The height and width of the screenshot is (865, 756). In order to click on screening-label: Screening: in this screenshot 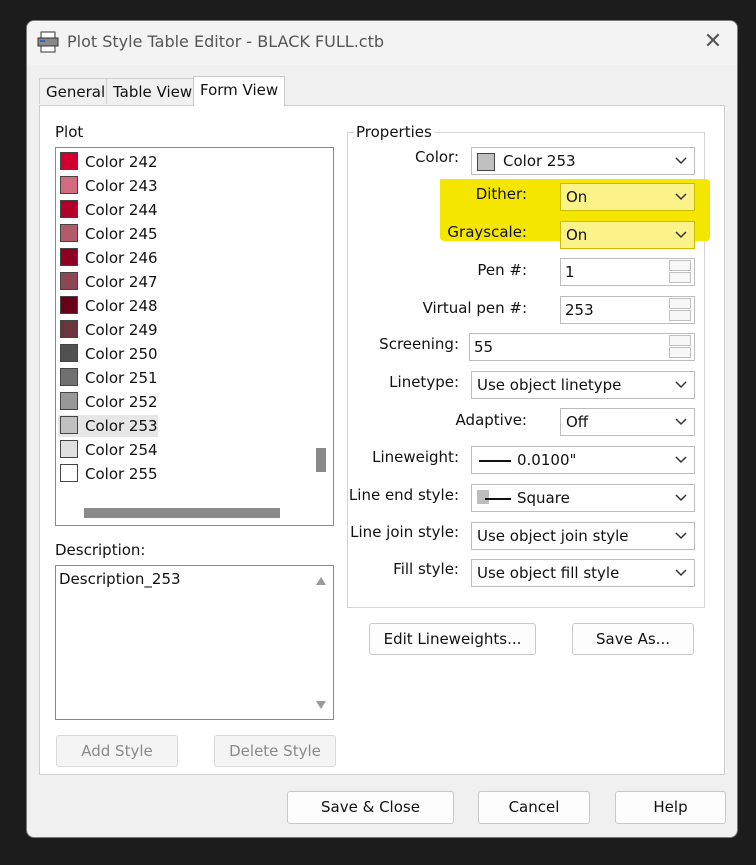, I will do `click(419, 344)`.